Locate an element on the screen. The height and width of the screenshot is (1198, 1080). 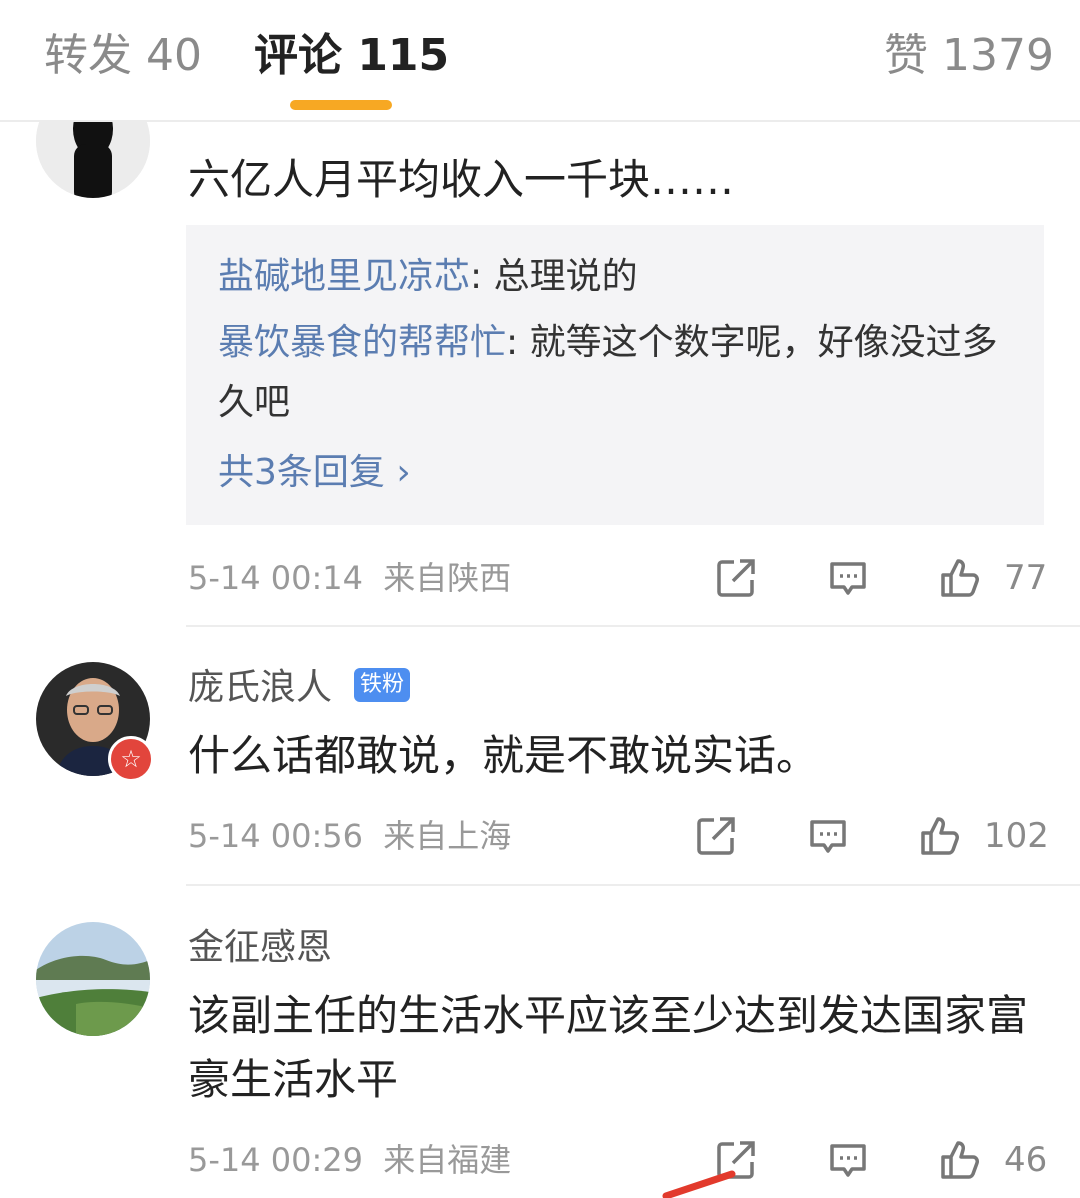
verified-badge-icon: ☆ is located at coordinates (131, 759).